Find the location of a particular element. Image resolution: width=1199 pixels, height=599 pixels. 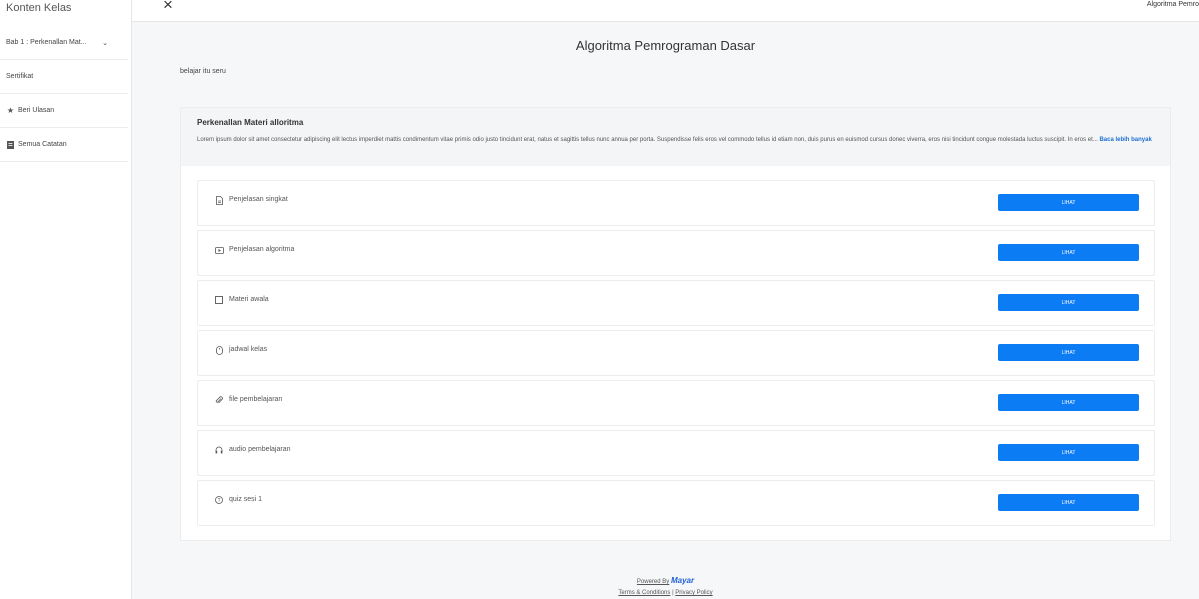

lesson-label: quiz sesi 1 is located at coordinates (246, 499).